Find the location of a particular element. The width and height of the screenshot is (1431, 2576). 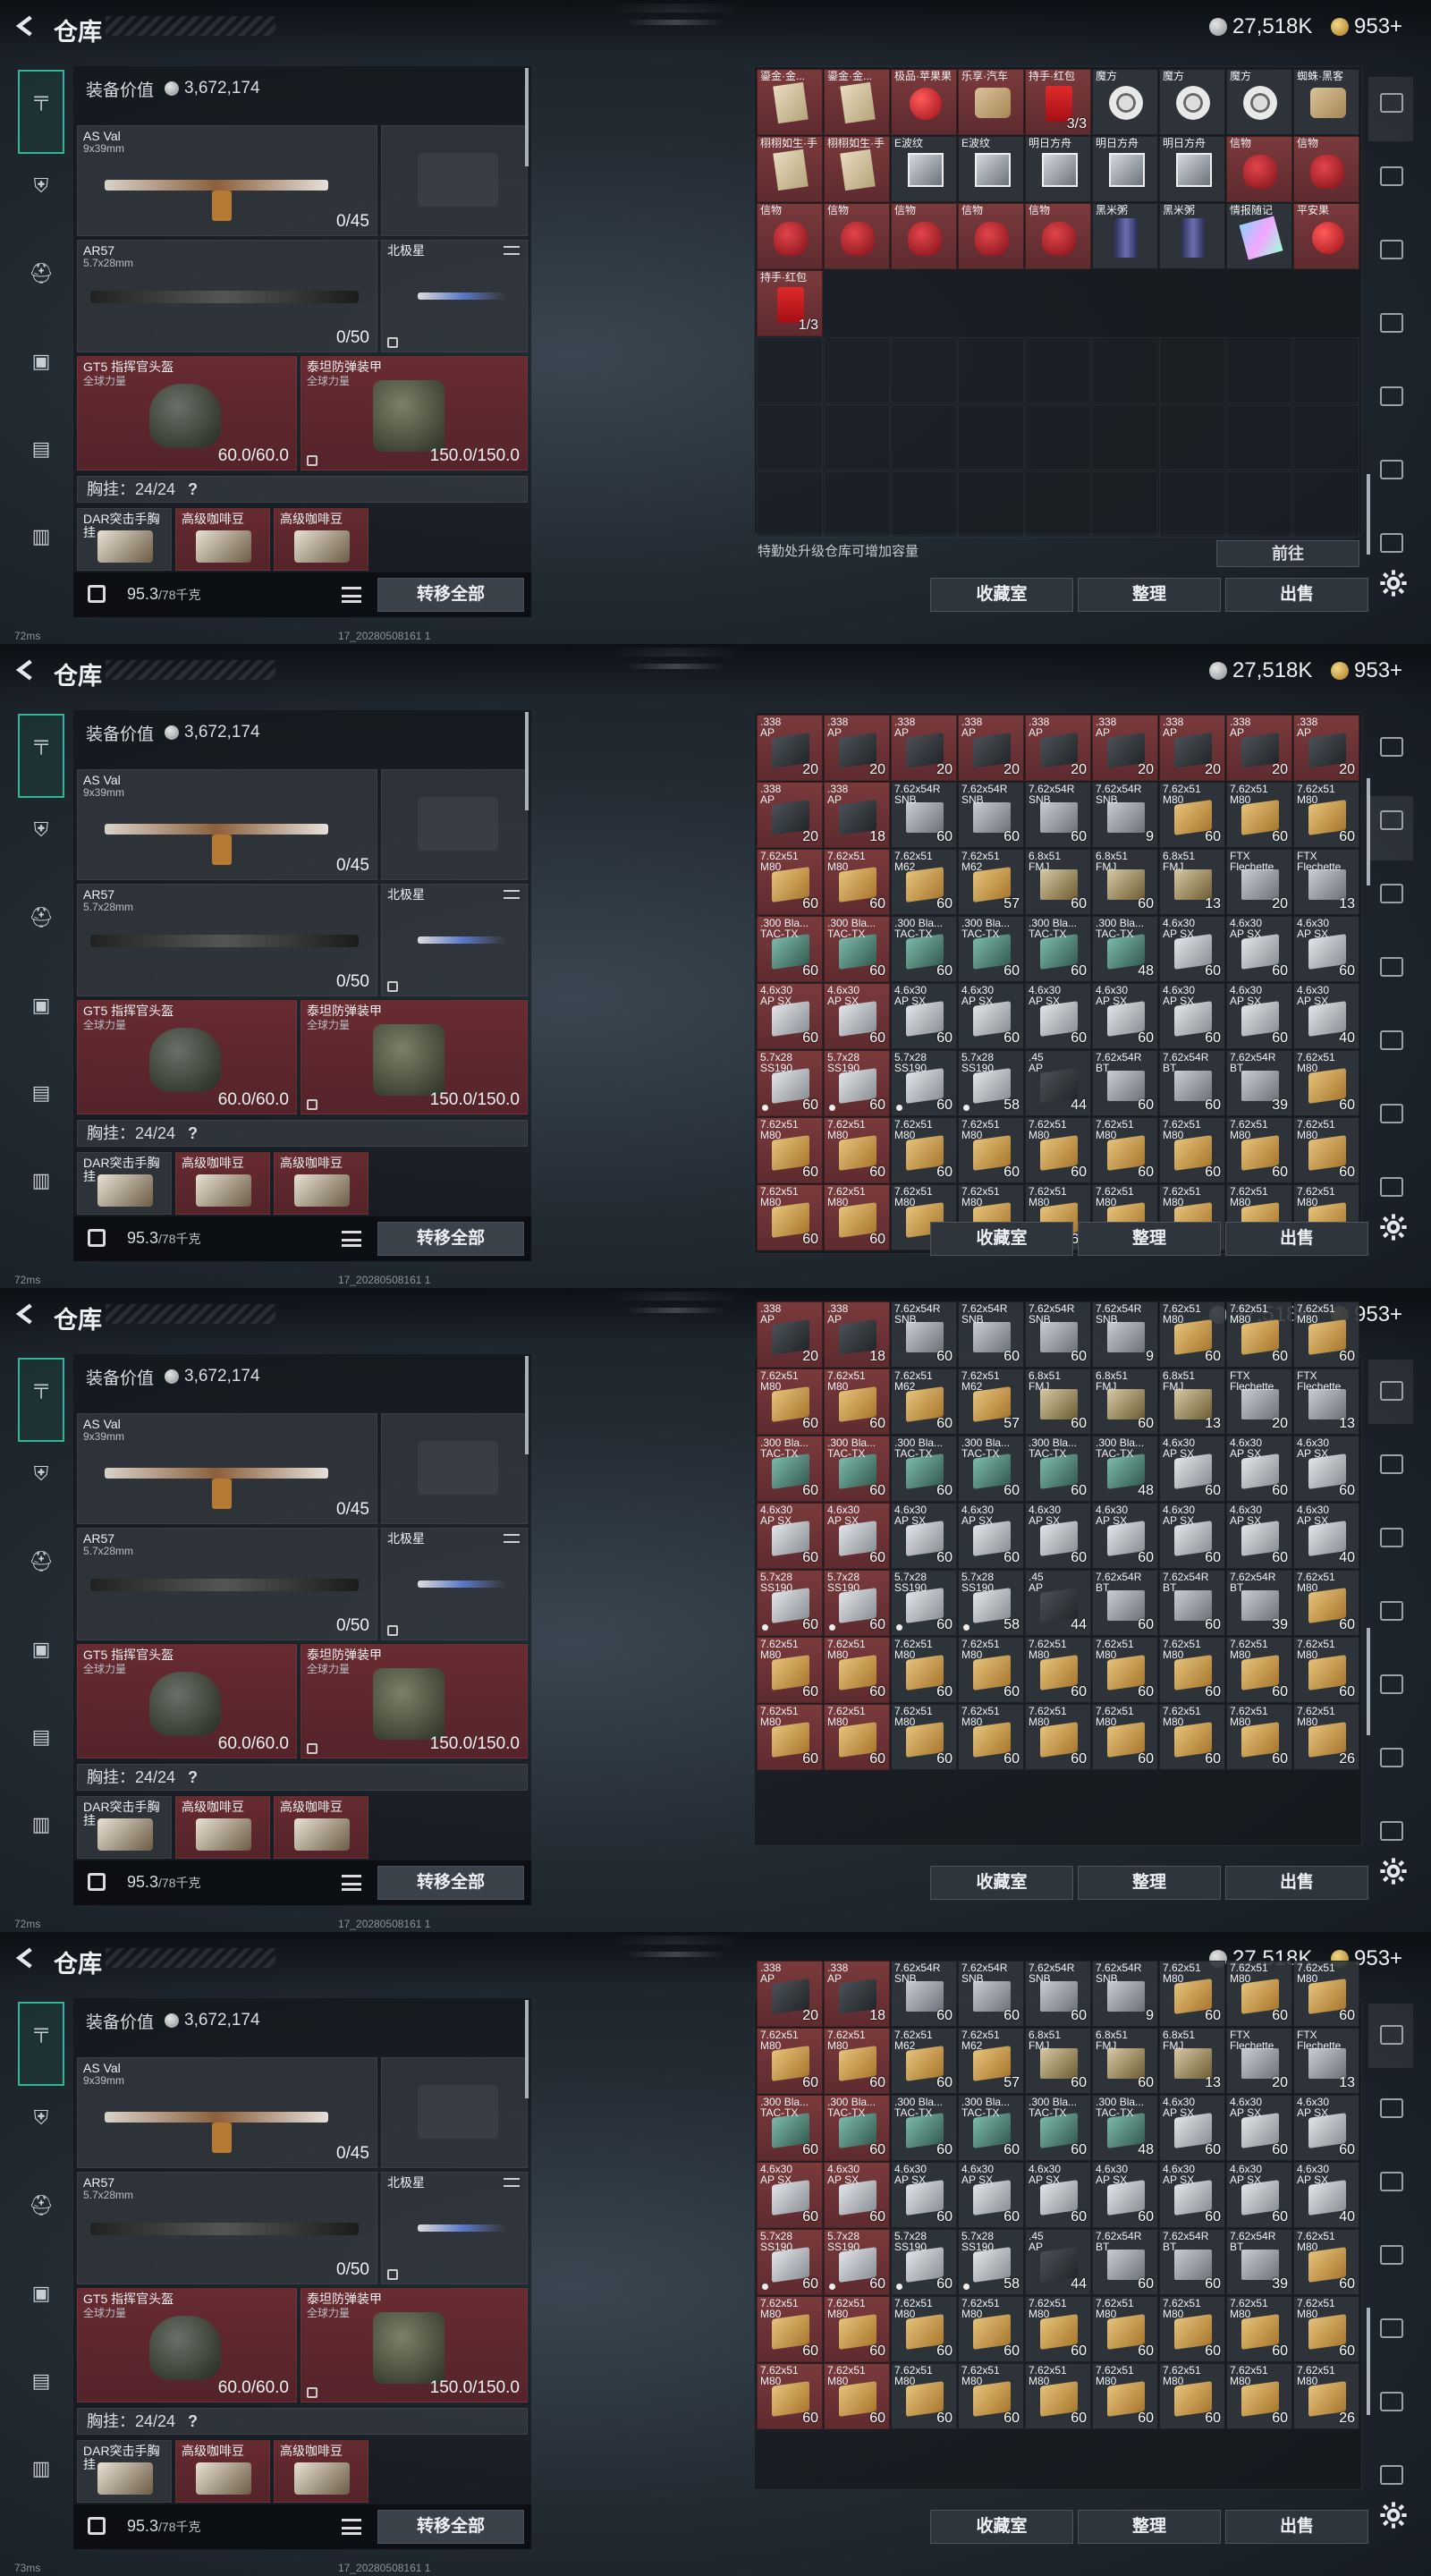

storage-item: .300 Bla... TAC-TX 60 is located at coordinates (991, 949).